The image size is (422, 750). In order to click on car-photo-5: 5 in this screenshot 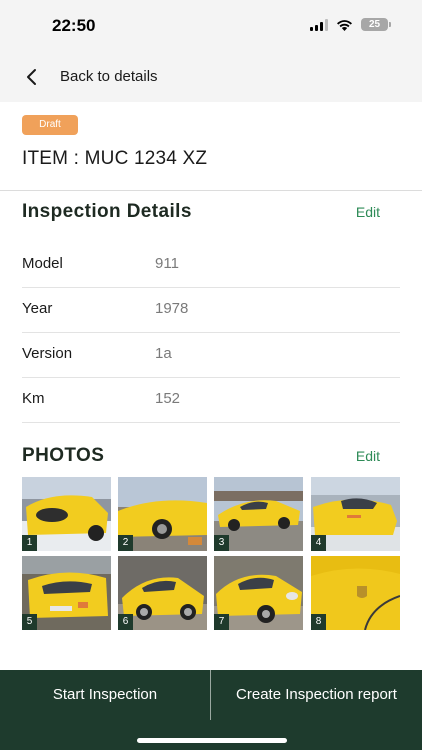, I will do `click(66, 593)`.